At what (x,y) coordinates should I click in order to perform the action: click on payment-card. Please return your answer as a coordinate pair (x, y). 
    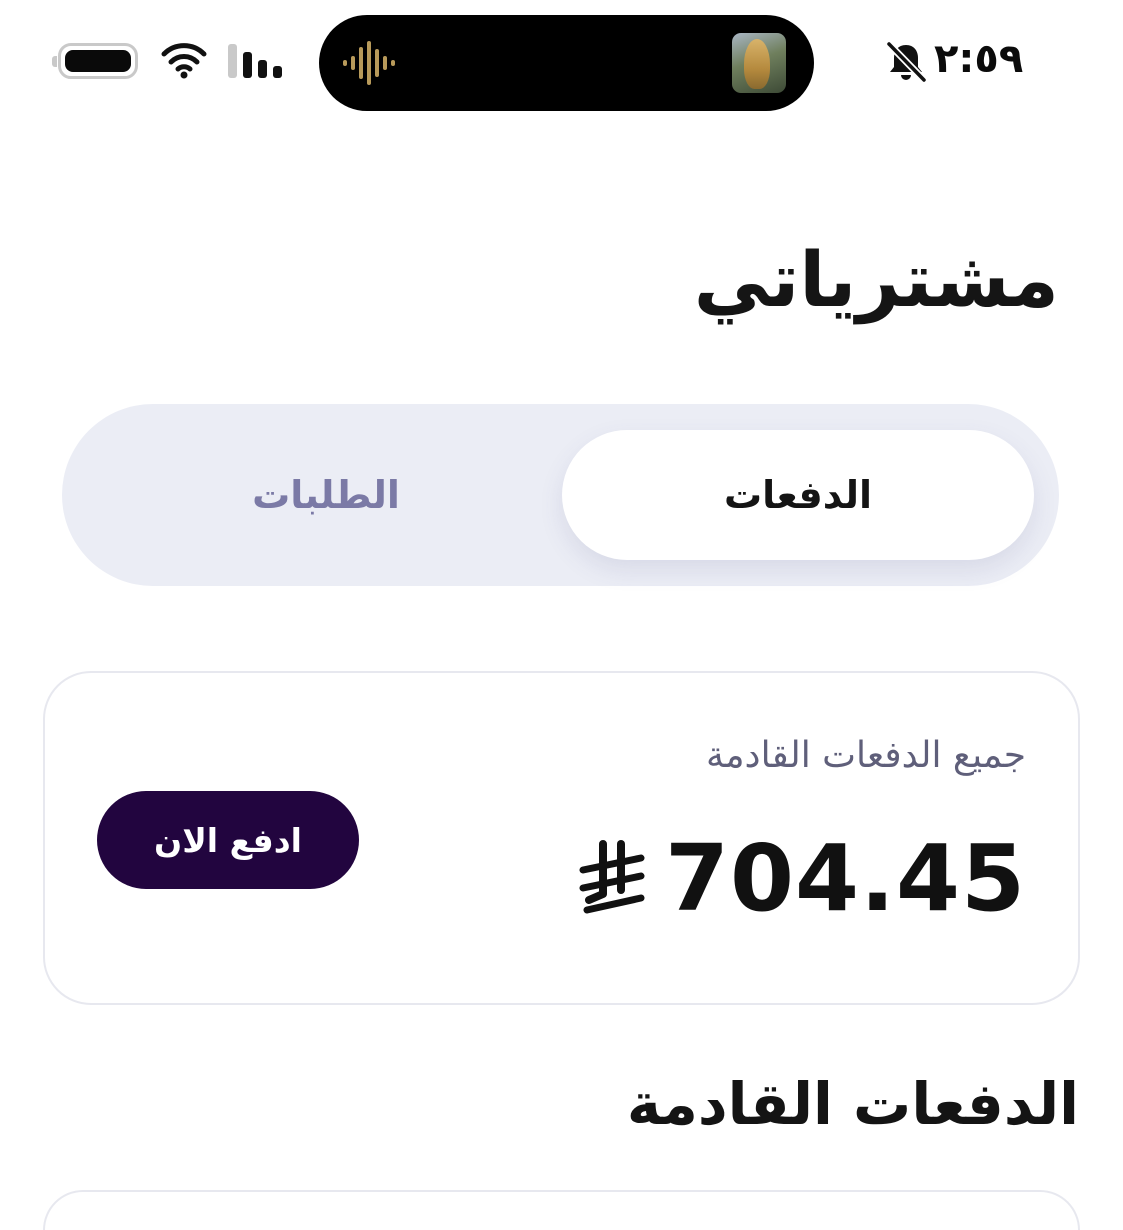
    Looking at the image, I should click on (561, 1210).